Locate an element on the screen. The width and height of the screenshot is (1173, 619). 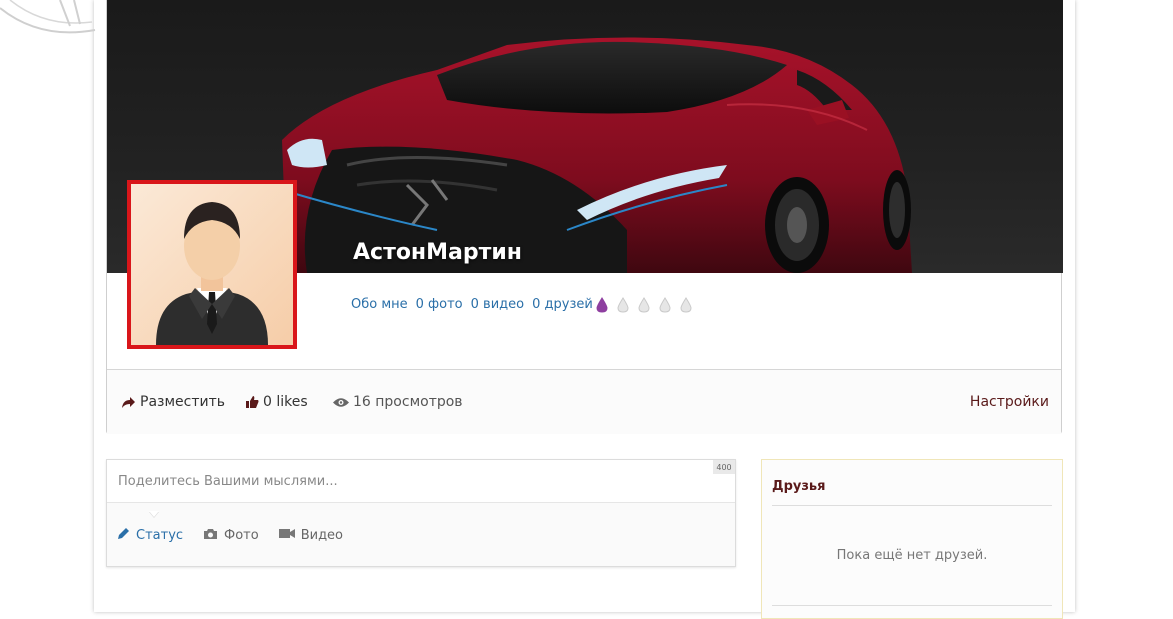
thumbs-up-icon is located at coordinates (252, 402).